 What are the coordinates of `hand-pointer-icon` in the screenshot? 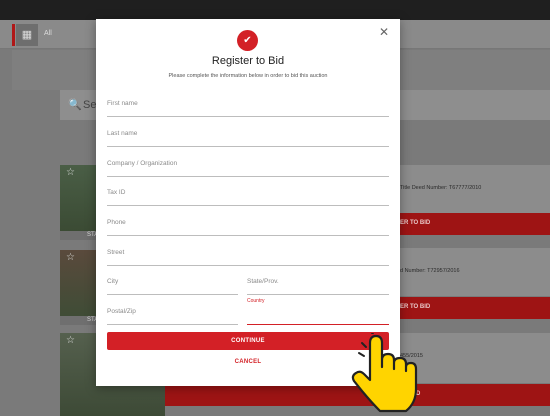 It's located at (384, 373).